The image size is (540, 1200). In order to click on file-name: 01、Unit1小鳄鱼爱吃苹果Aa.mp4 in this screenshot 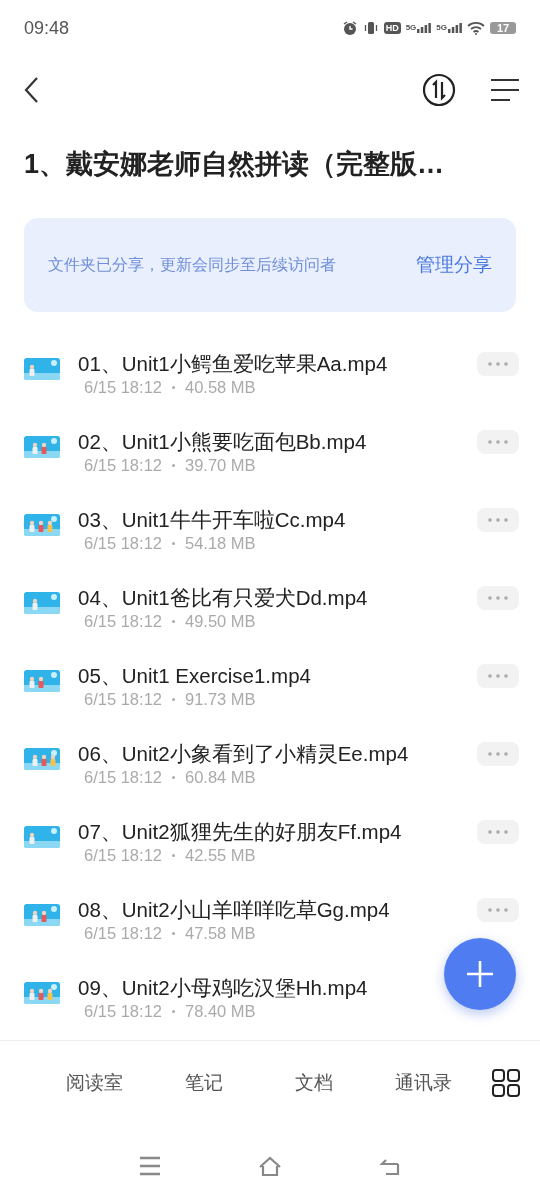, I will do `click(233, 364)`.